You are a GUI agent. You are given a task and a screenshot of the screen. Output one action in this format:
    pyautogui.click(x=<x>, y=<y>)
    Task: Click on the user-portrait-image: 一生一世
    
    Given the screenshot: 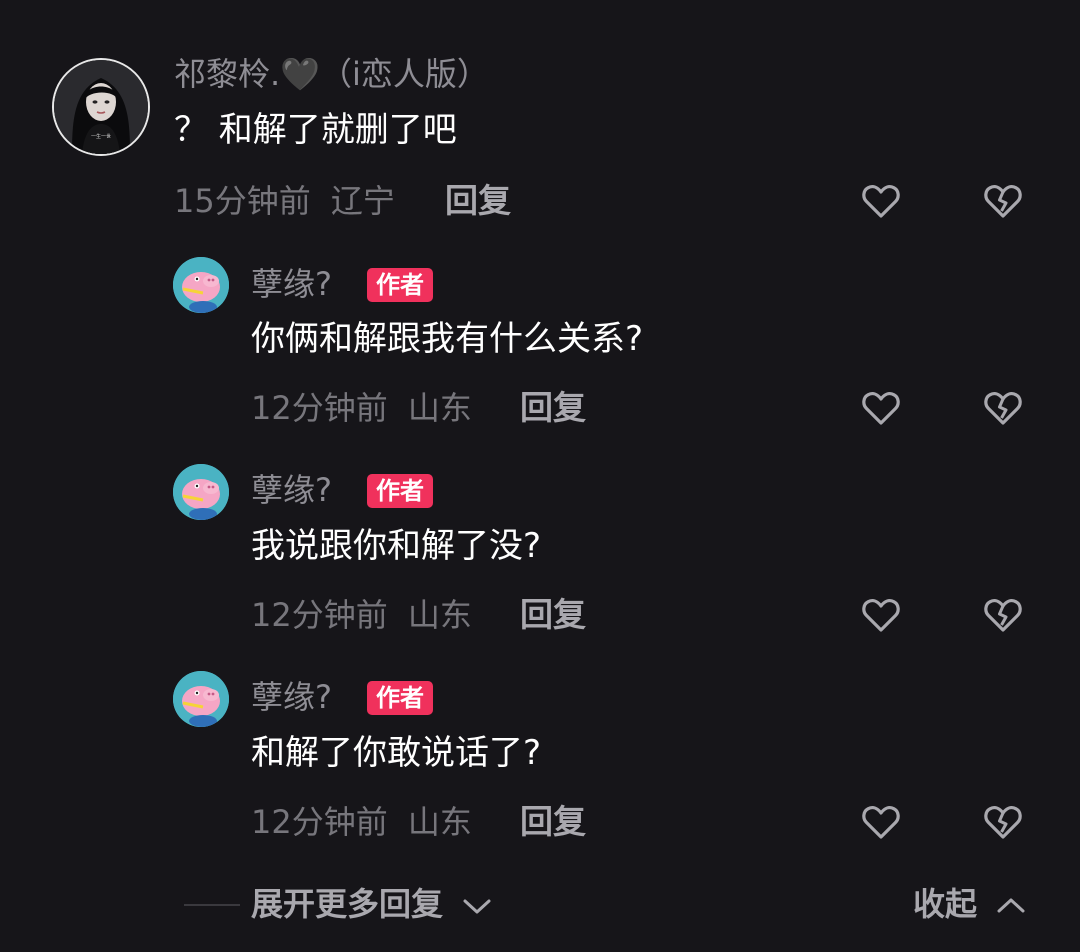 What is the action you would take?
    pyautogui.click(x=101, y=107)
    